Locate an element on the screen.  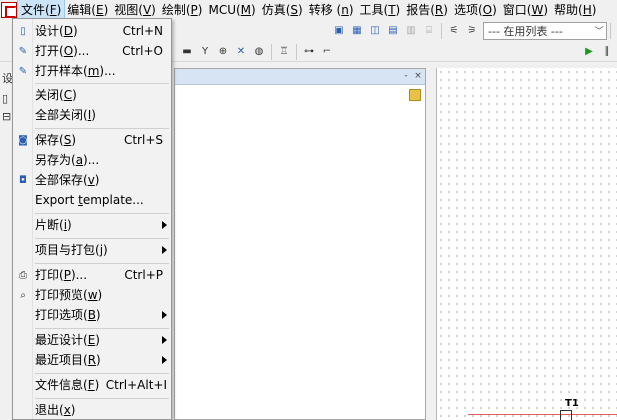
generator-icon: ◍ is located at coordinates (259, 52).